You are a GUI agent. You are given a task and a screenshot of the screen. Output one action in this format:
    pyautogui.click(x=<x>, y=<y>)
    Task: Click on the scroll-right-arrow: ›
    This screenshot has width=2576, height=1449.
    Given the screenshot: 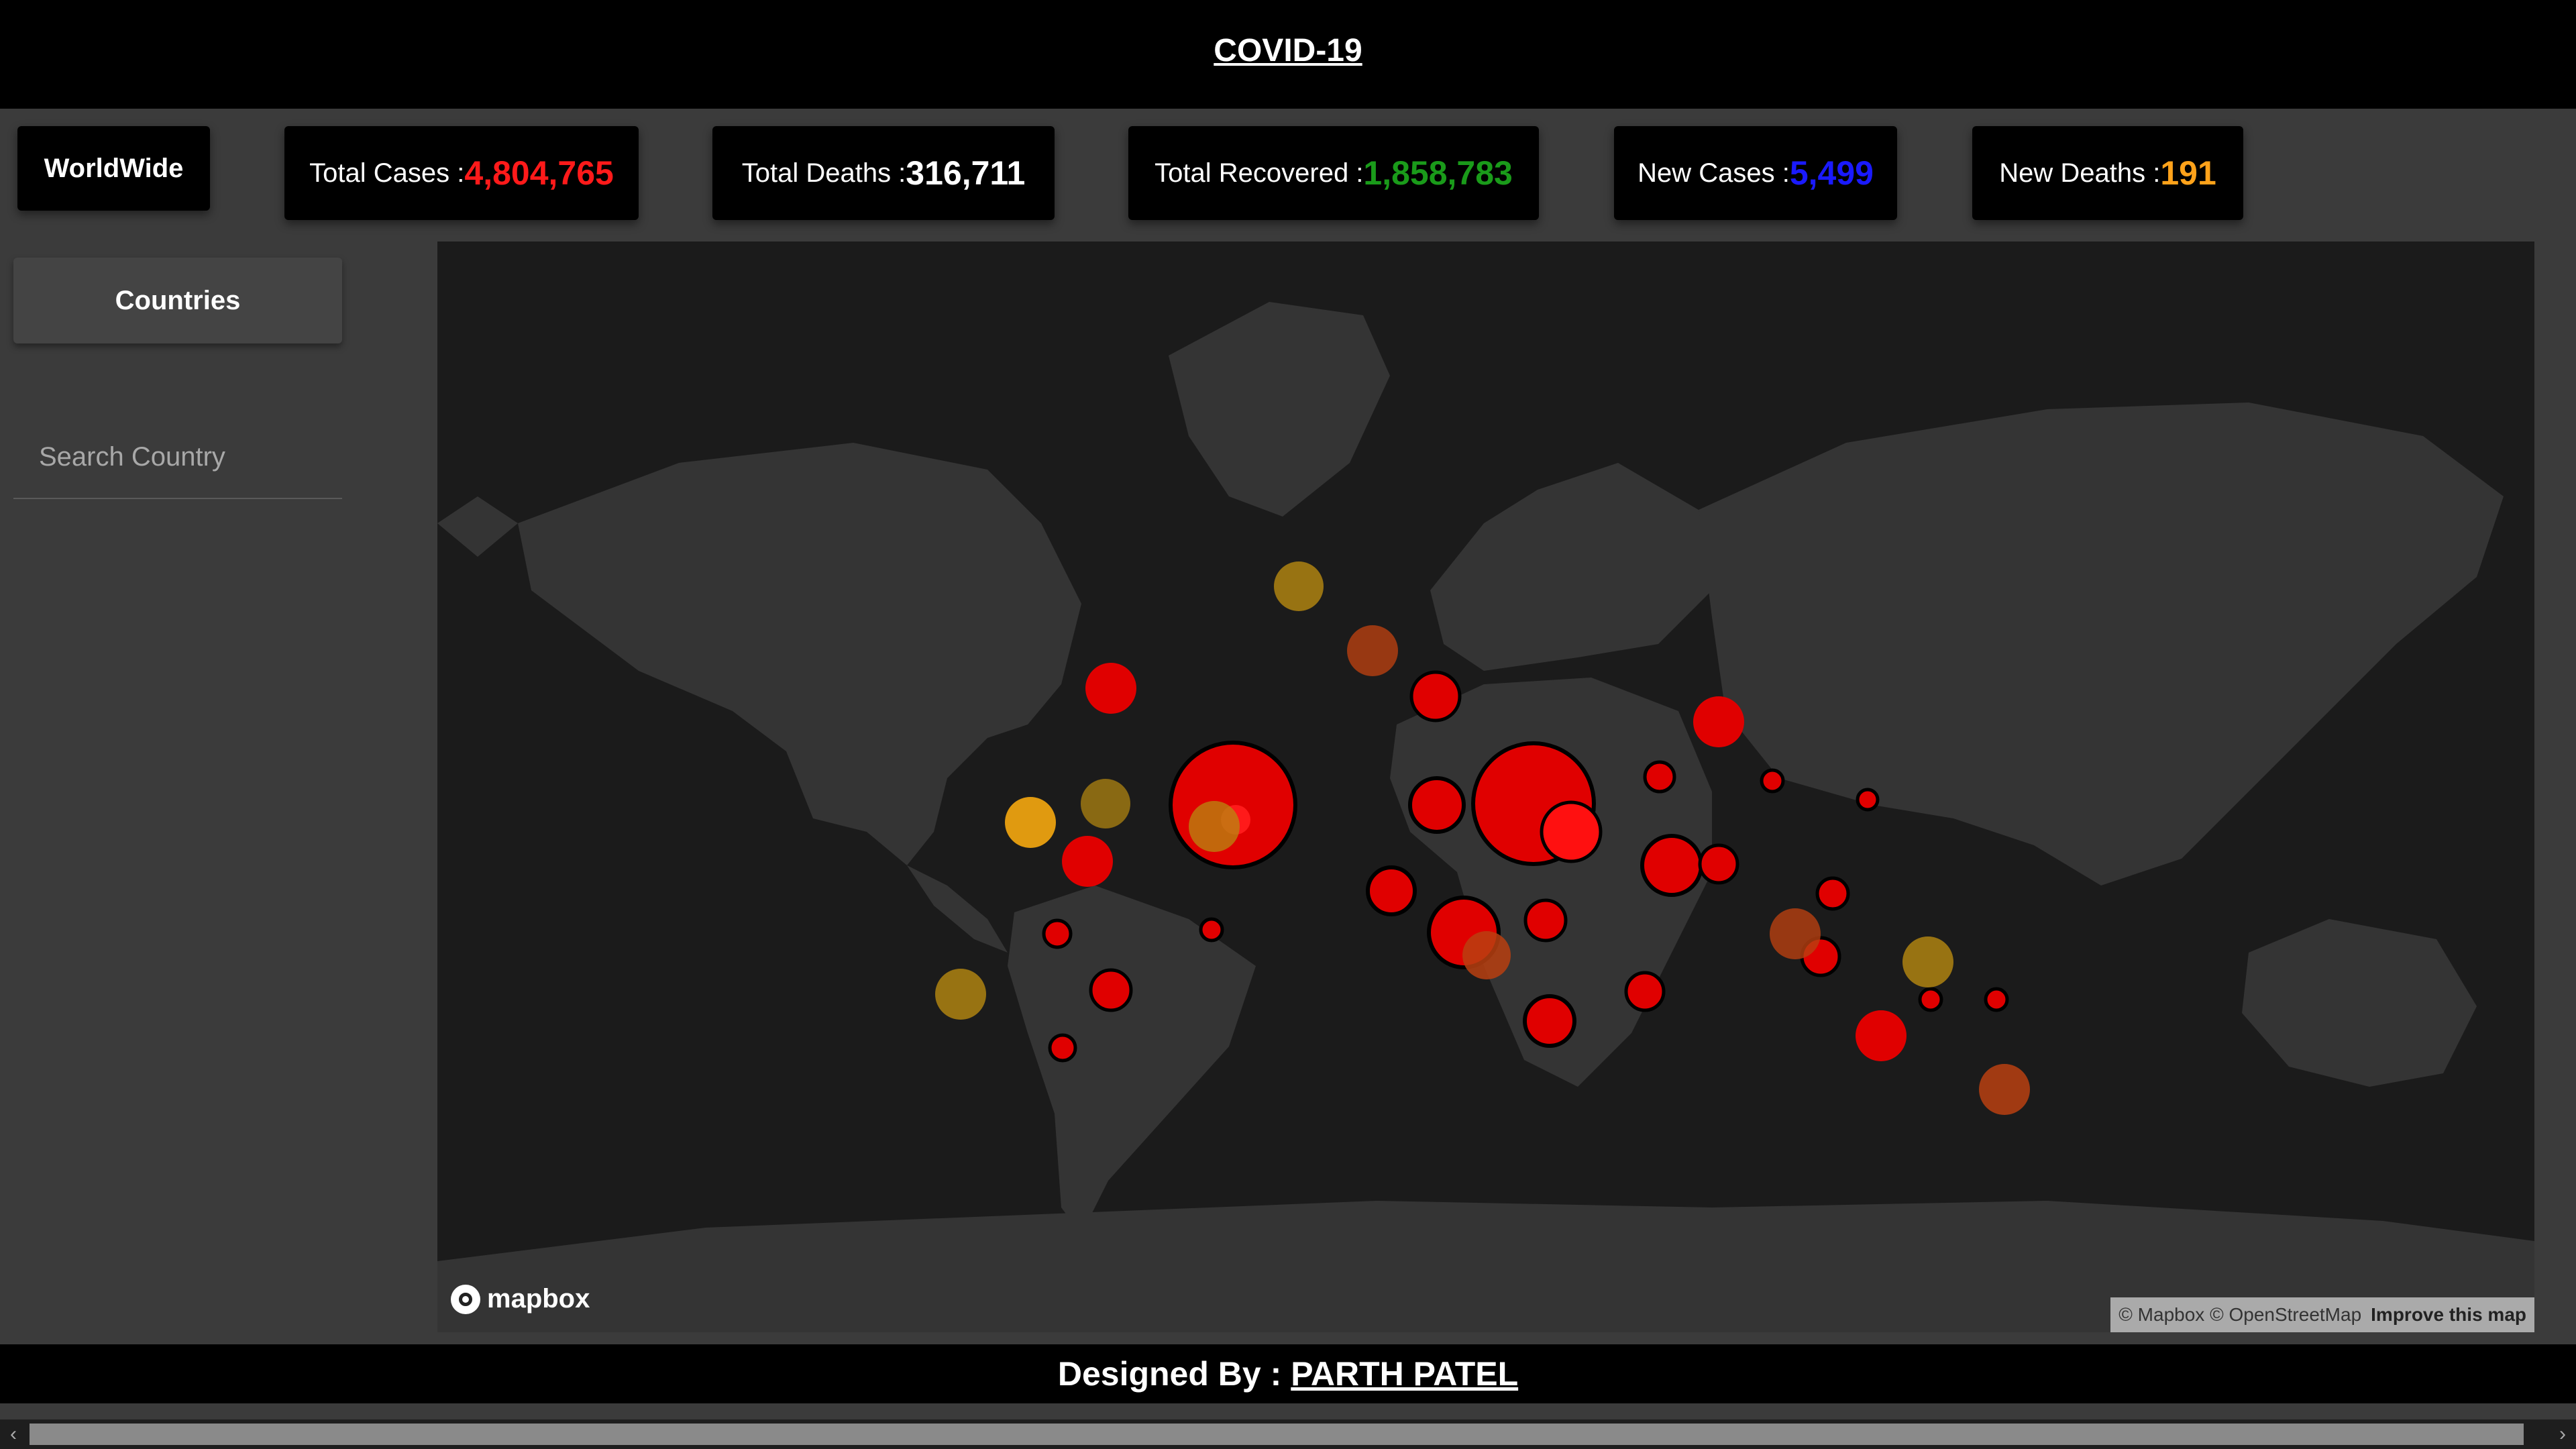 What is the action you would take?
    pyautogui.click(x=2562, y=1434)
    